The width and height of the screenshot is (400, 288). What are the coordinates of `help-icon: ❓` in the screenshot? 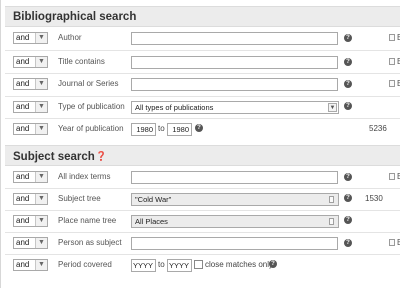 It's located at (101, 156).